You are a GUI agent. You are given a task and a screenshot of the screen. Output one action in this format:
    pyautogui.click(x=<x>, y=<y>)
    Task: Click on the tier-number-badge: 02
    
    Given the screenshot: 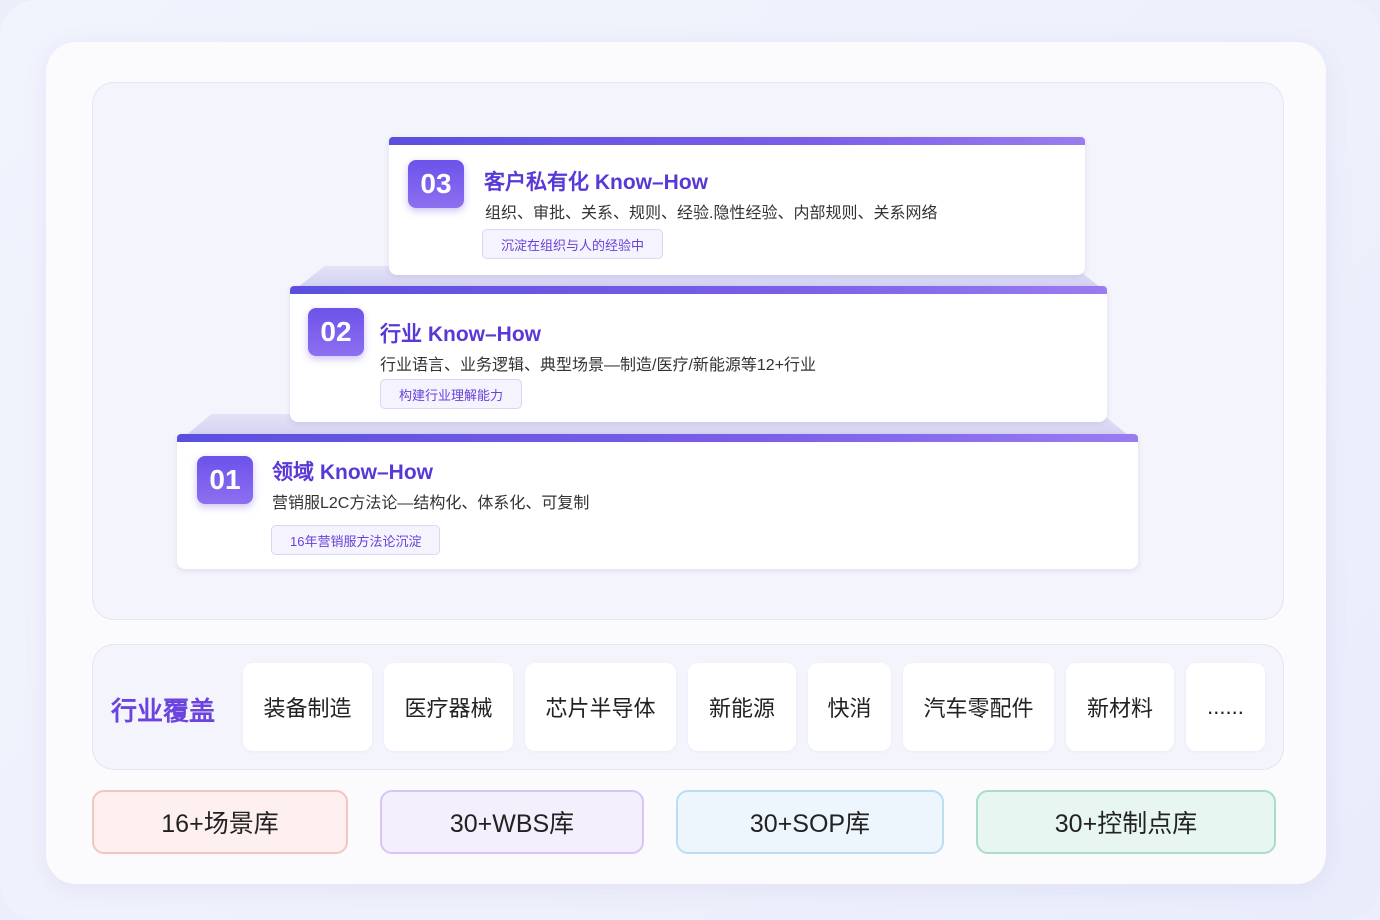 What is the action you would take?
    pyautogui.click(x=336, y=332)
    